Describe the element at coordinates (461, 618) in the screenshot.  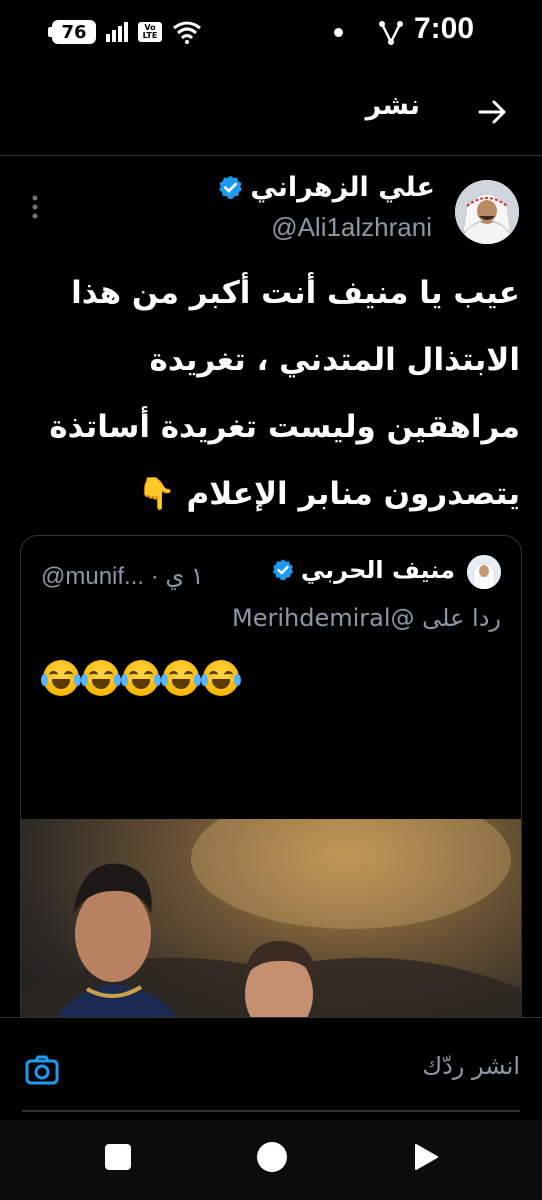
I see `reply-prefix: ردا على` at that location.